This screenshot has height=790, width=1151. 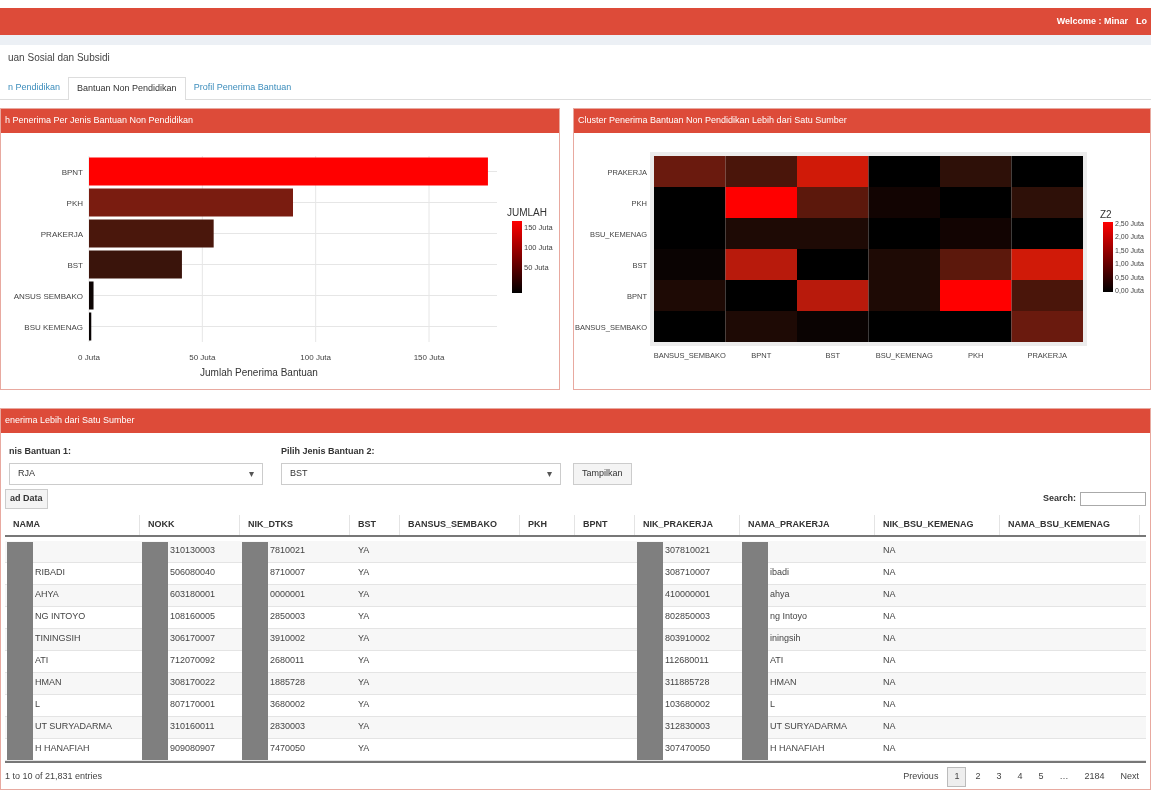 What do you see at coordinates (785, 639) in the screenshot?
I see `table-cell: iningsih` at bounding box center [785, 639].